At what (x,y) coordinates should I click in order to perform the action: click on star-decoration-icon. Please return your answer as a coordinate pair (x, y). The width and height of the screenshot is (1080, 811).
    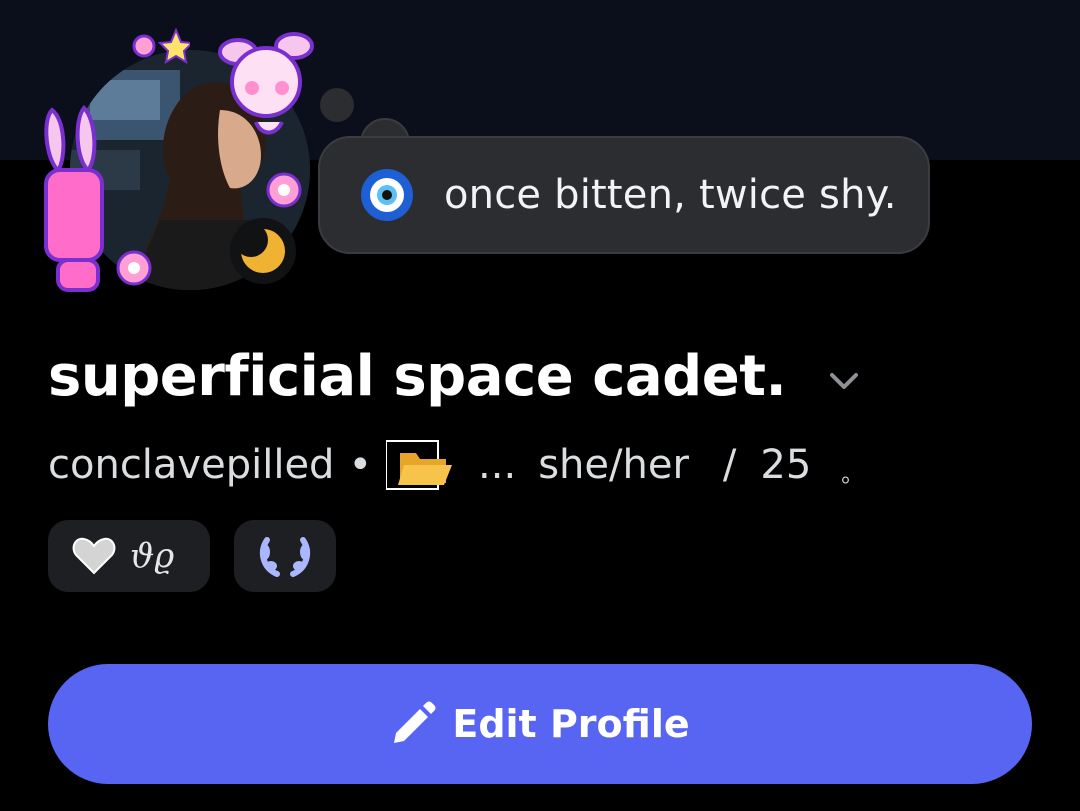
    Looking at the image, I should click on (161, 46).